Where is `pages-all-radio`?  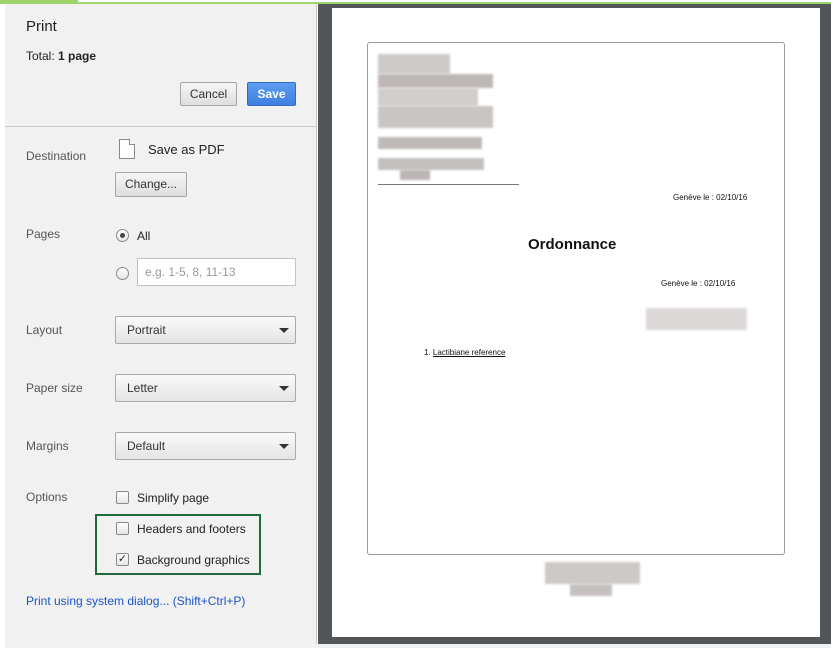 pages-all-radio is located at coordinates (122, 235).